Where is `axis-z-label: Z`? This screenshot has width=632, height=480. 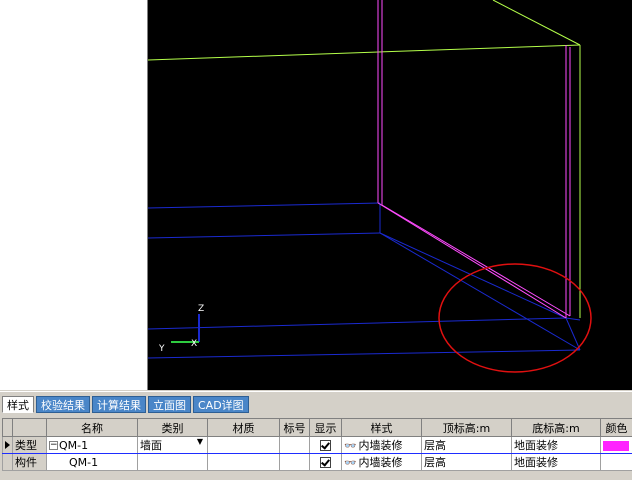 axis-z-label: Z is located at coordinates (201, 309).